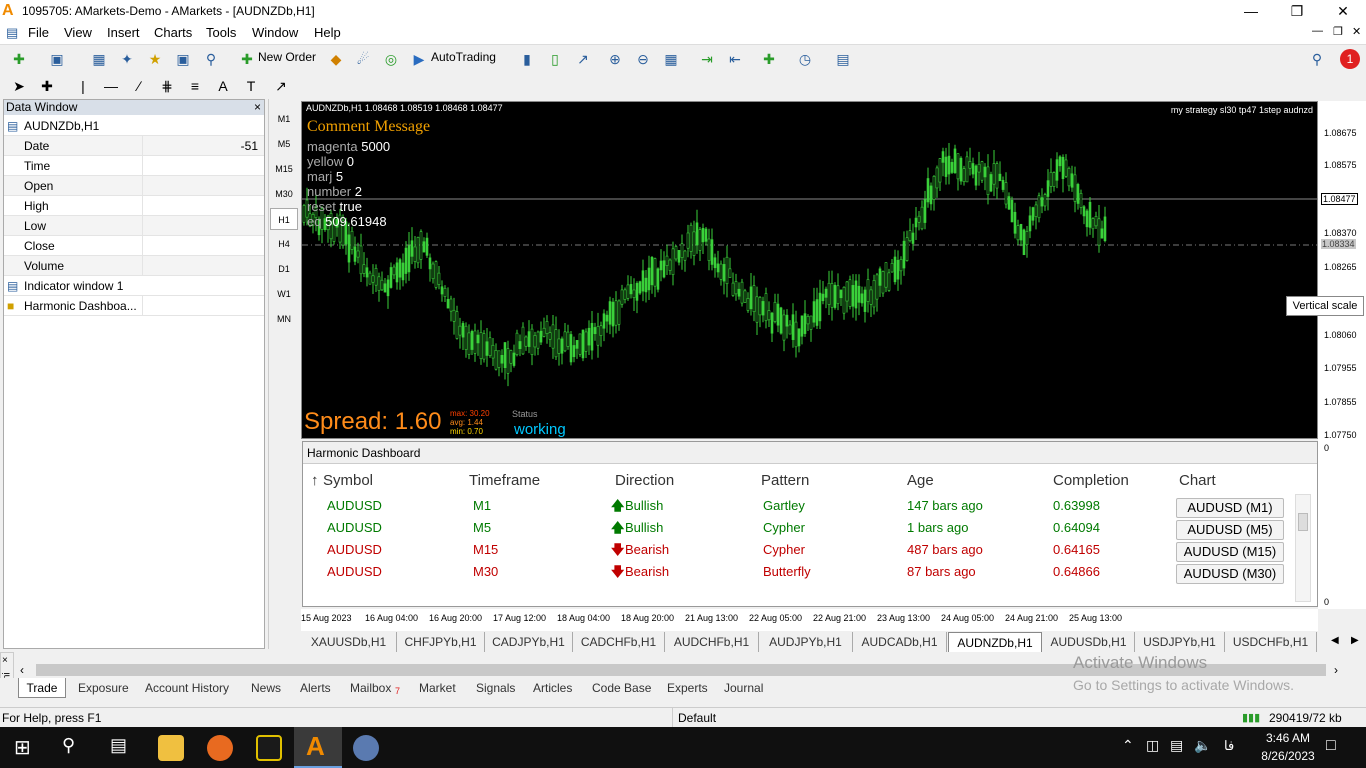 Image resolution: width=1366 pixels, height=768 pixels. What do you see at coordinates (284, 244) in the screenshot?
I see `tf-h4: H4` at bounding box center [284, 244].